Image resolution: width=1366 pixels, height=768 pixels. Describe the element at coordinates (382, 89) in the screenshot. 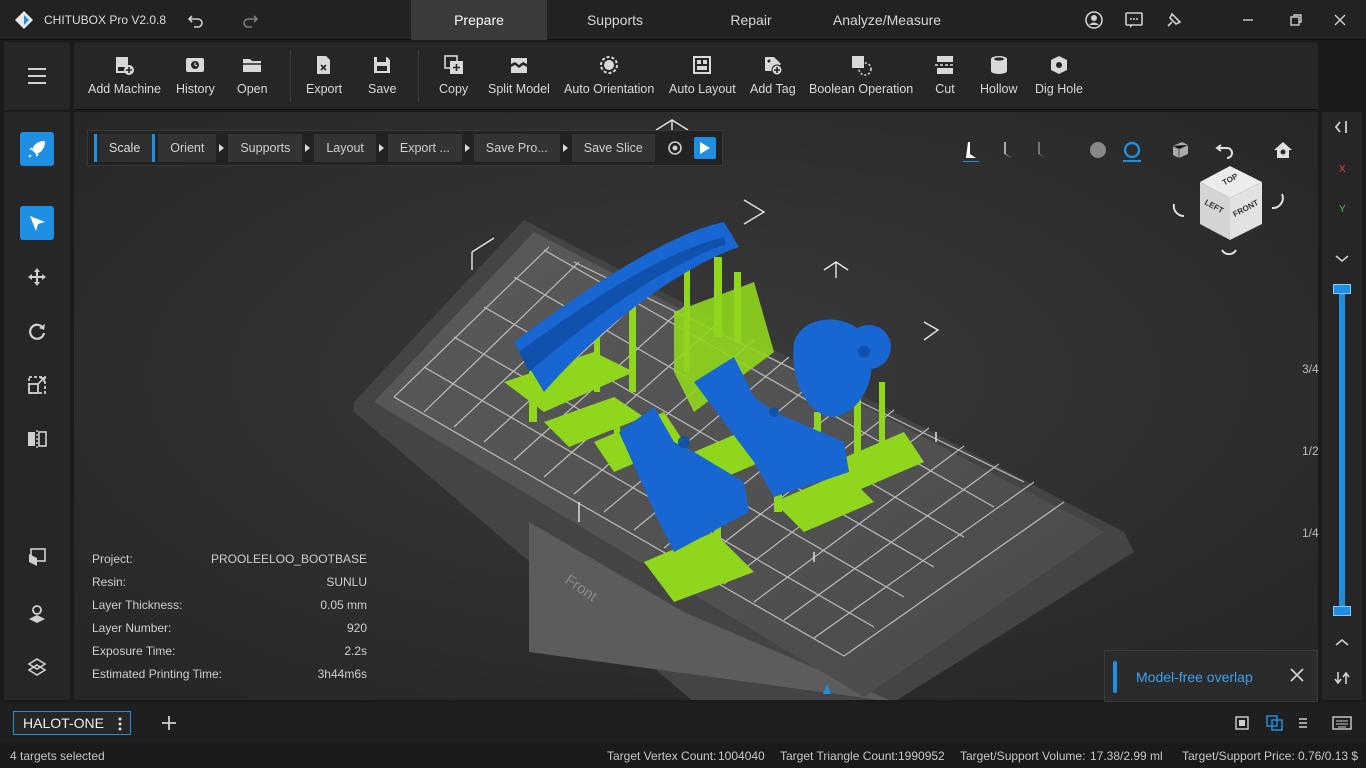

I see `toolbar-label: Save` at that location.